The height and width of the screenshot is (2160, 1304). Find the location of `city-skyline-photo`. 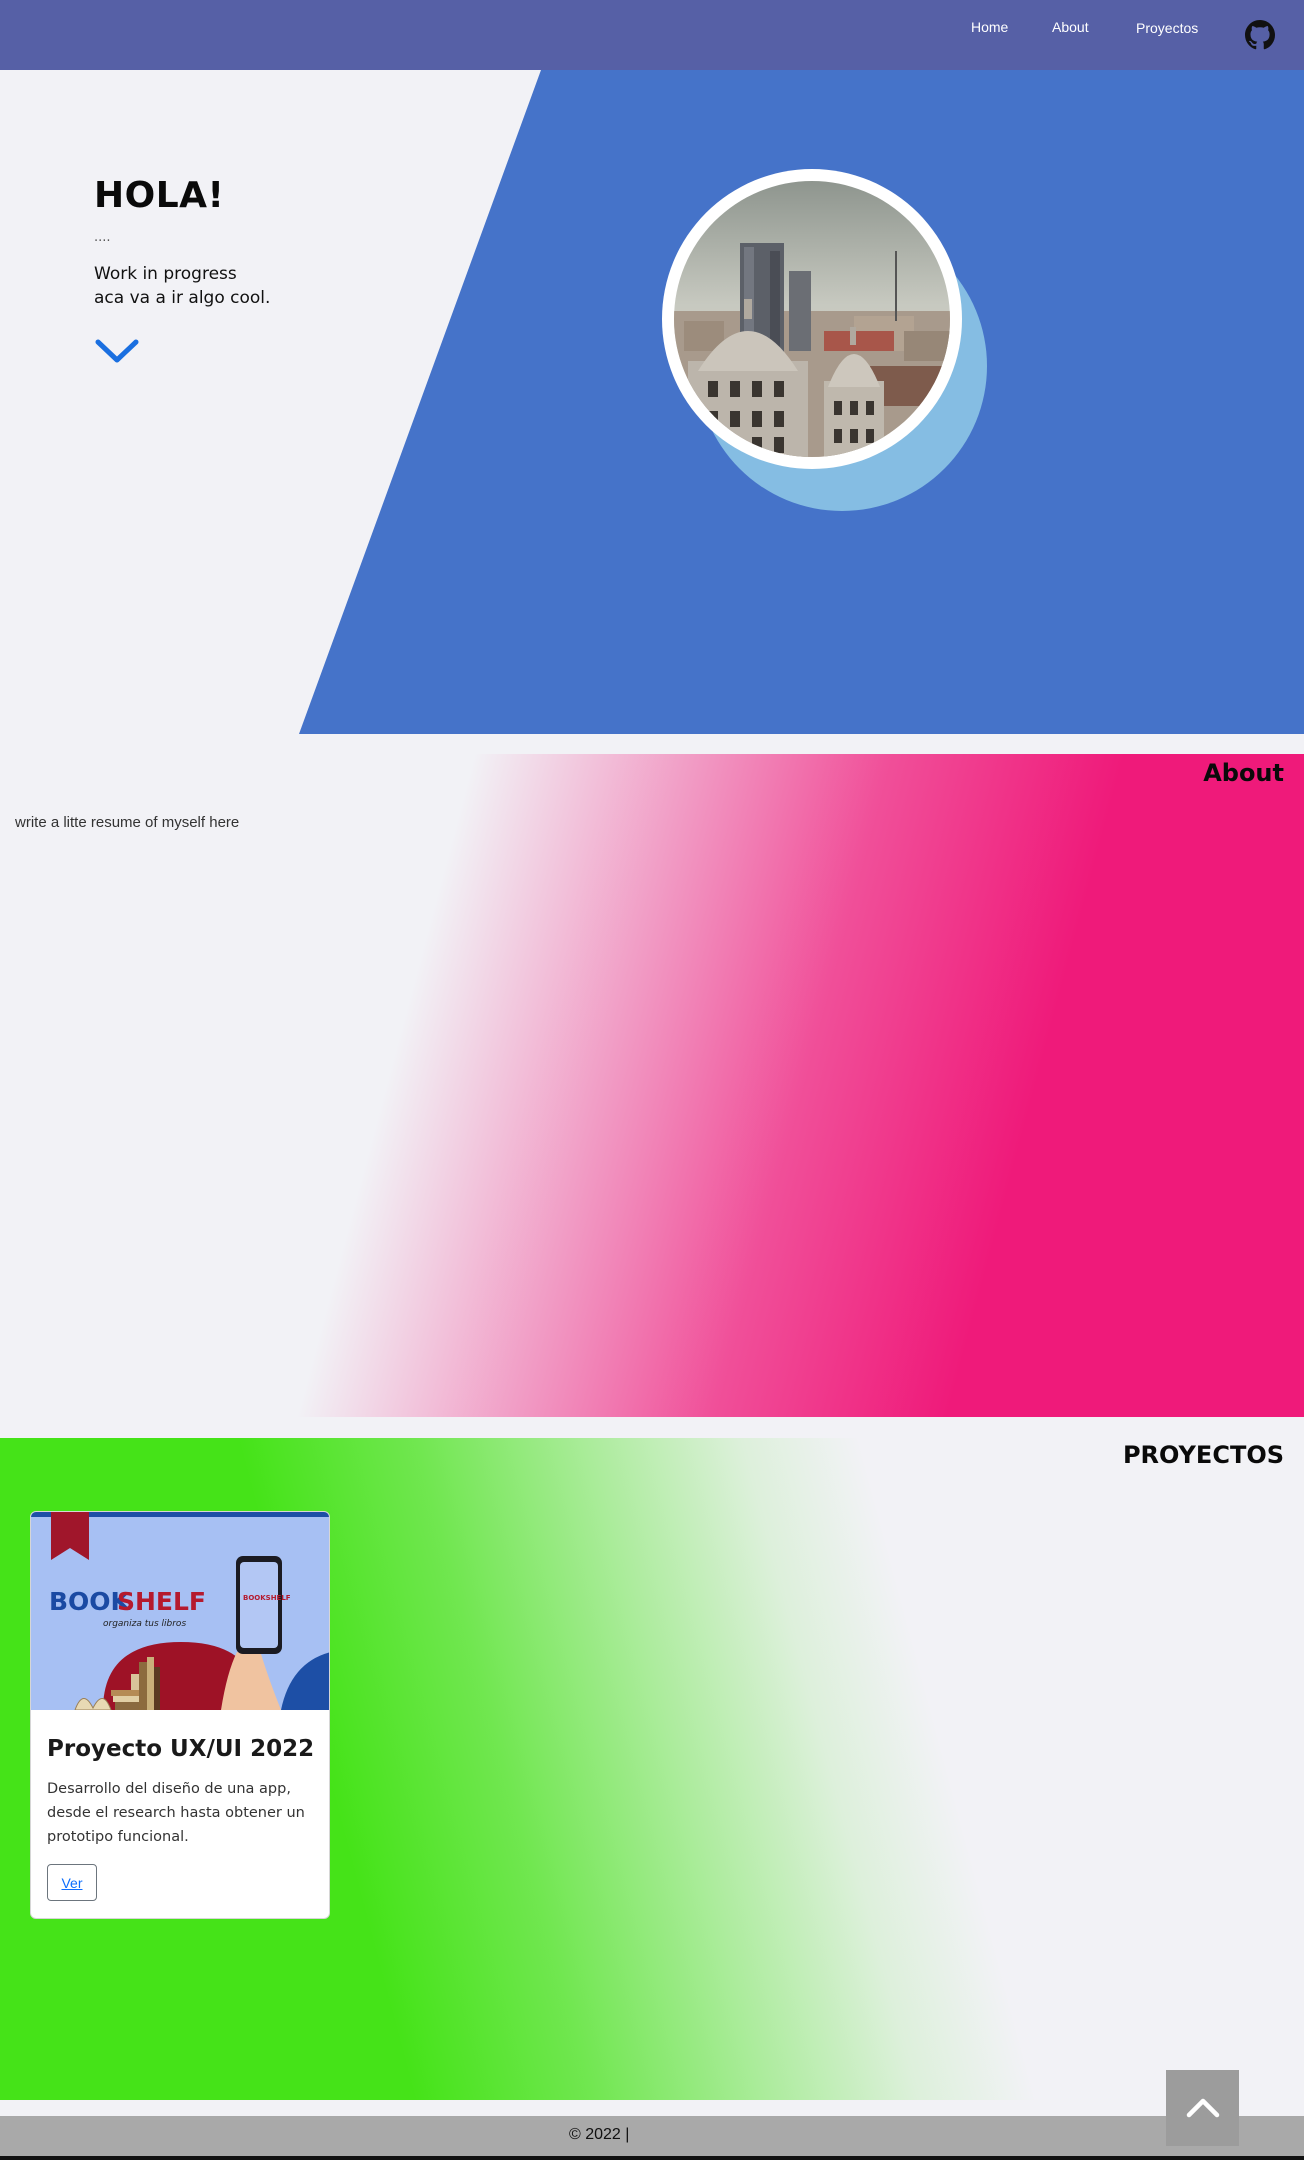

city-skyline-photo is located at coordinates (812, 319).